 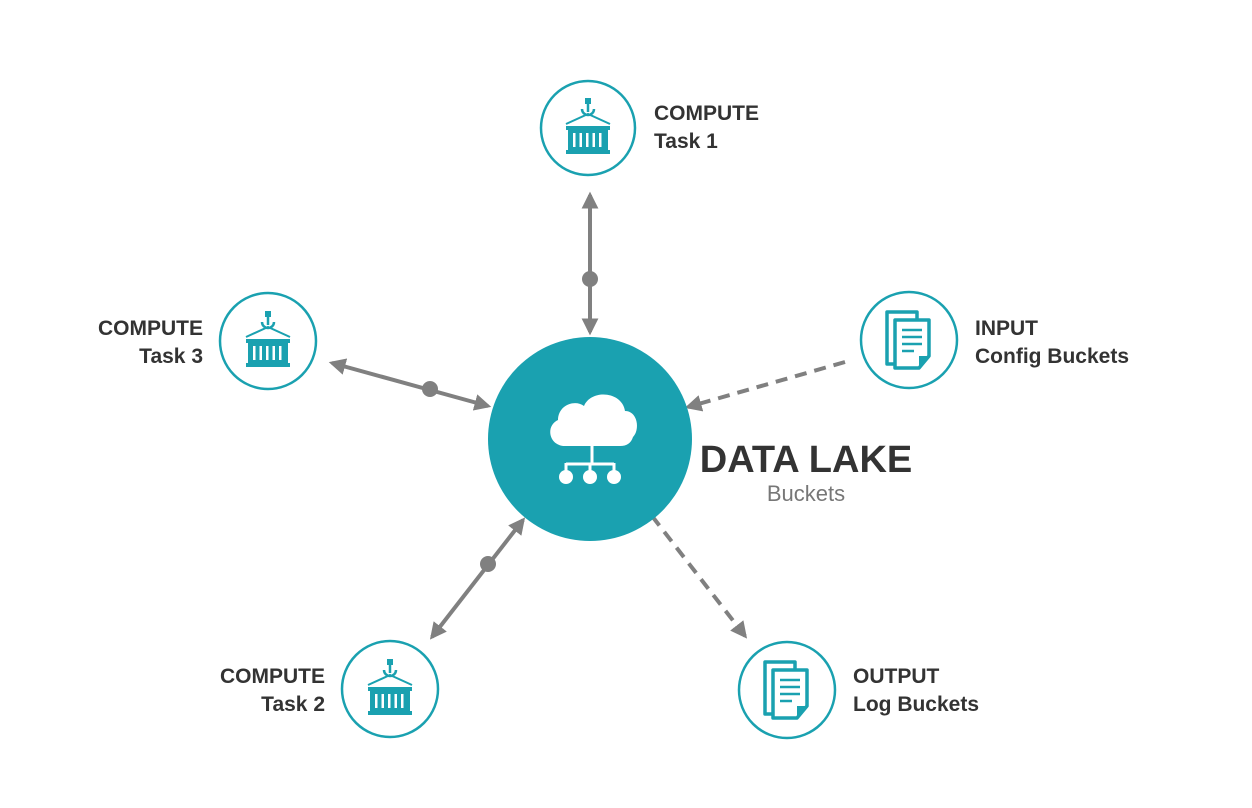 I want to click on node-output: OUTPUT Log Buckets, so click(x=858, y=690).